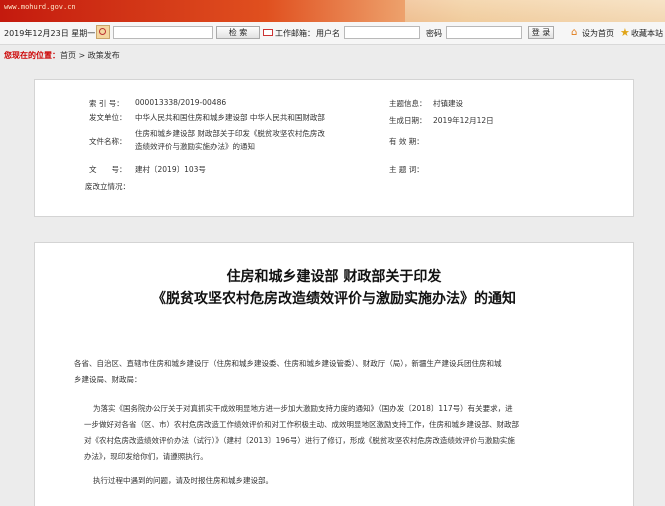 The image size is (665, 506). Describe the element at coordinates (183, 480) in the screenshot. I see `body-line-5: 执行过程中遇到的问题，请及时报住房和城乡建设部。` at that location.